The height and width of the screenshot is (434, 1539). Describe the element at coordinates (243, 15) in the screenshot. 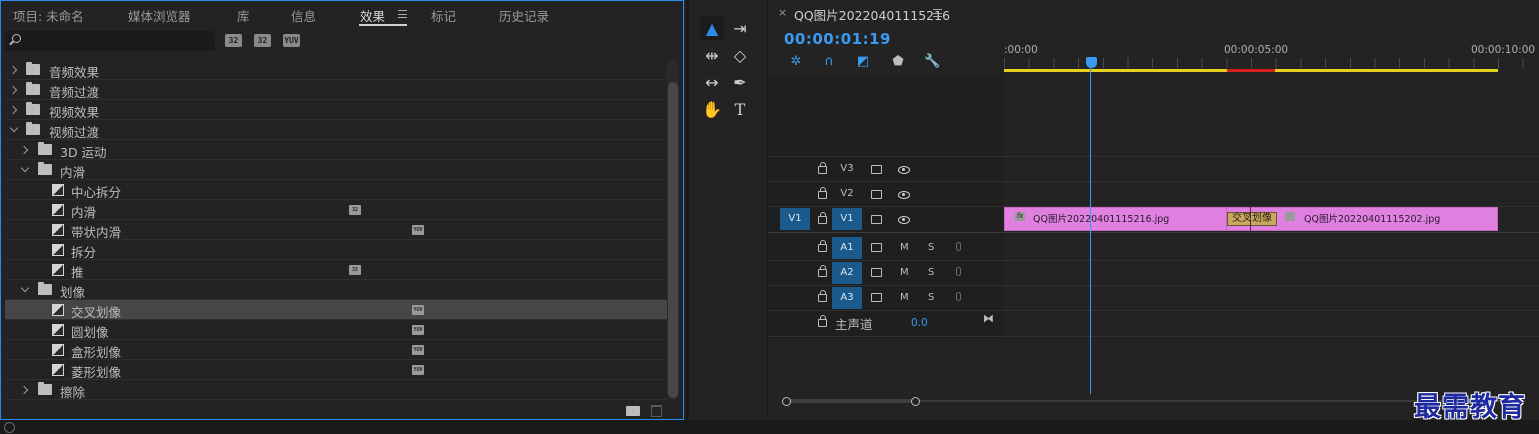

I see `tab-libraries: 库` at that location.